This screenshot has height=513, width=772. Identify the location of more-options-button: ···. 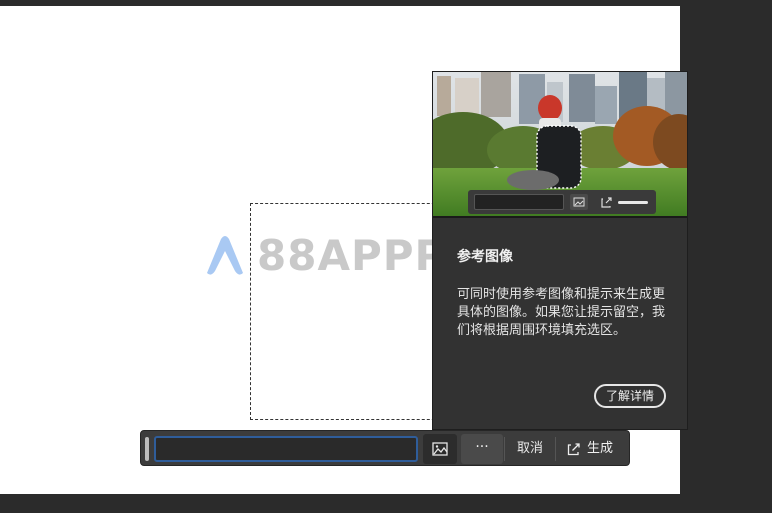
(482, 449).